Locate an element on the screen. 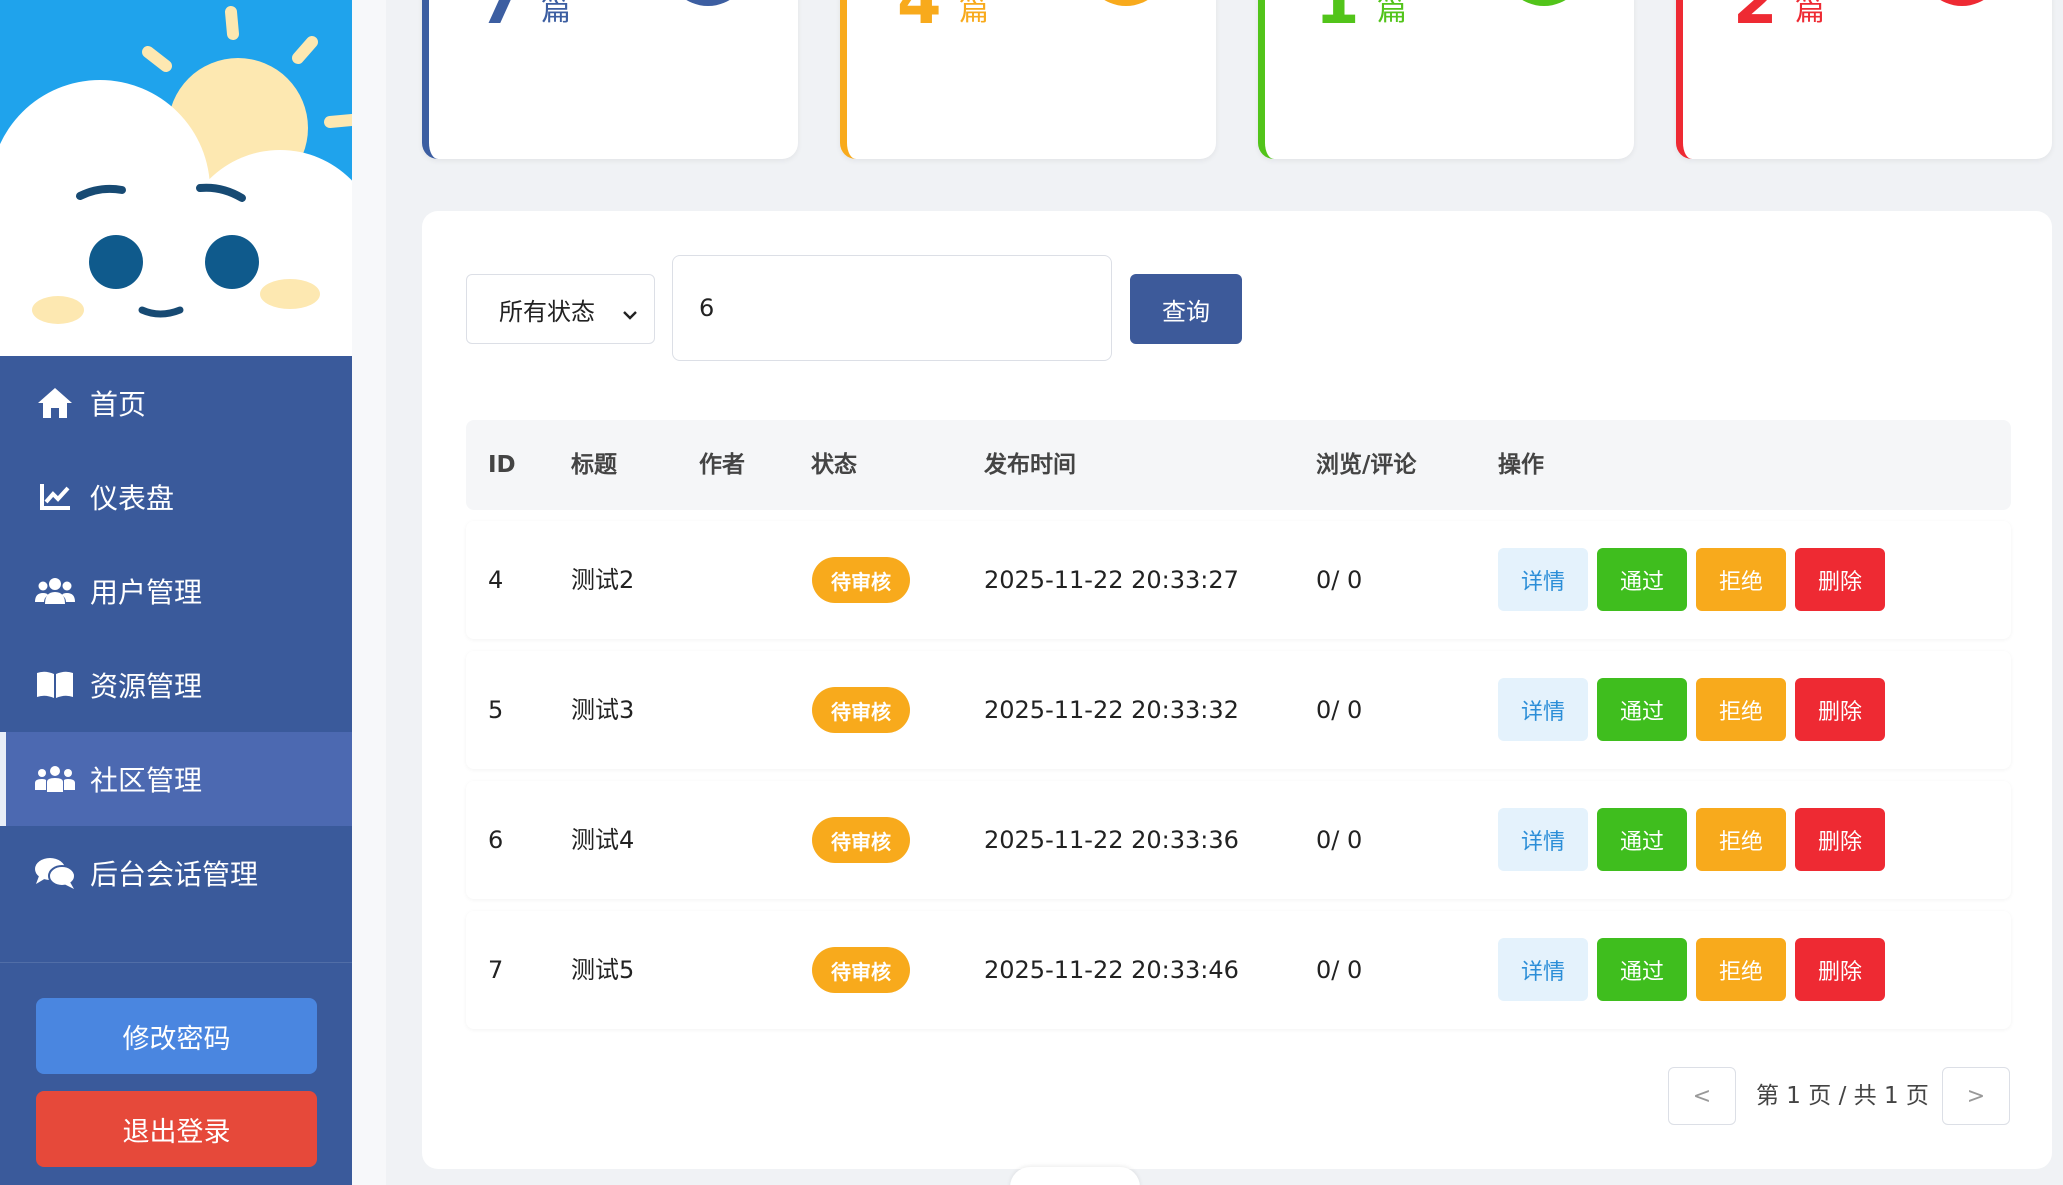 This screenshot has height=1185, width=2063. stat-card-total: 7 篇 is located at coordinates (610, 79).